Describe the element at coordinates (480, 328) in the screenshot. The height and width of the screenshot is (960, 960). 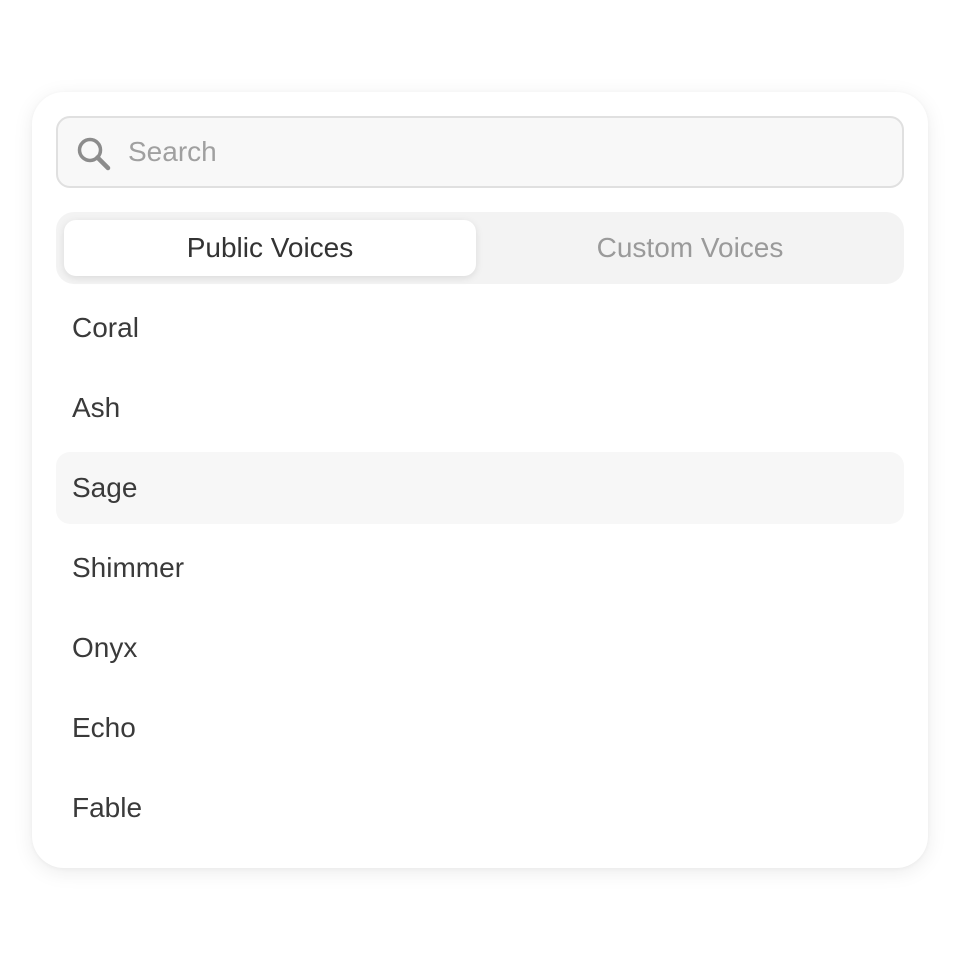
I see `voice-item-coral: Coral` at that location.